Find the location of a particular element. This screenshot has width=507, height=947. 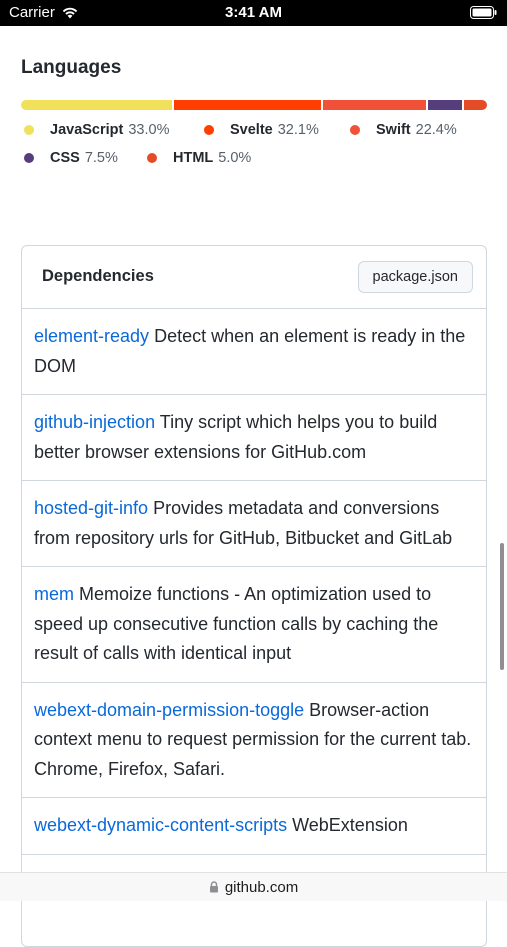

language-name: Svelte is located at coordinates (251, 130).